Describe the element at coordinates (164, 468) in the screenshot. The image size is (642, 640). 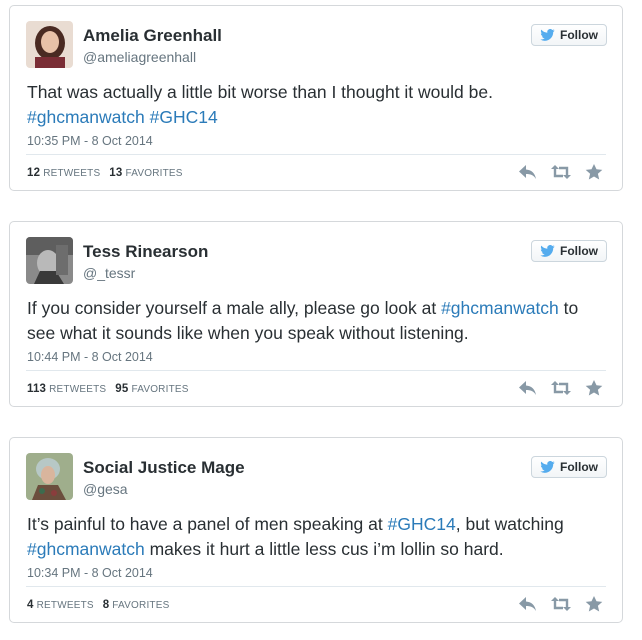
I see `user-name: Social Justice Mage` at that location.